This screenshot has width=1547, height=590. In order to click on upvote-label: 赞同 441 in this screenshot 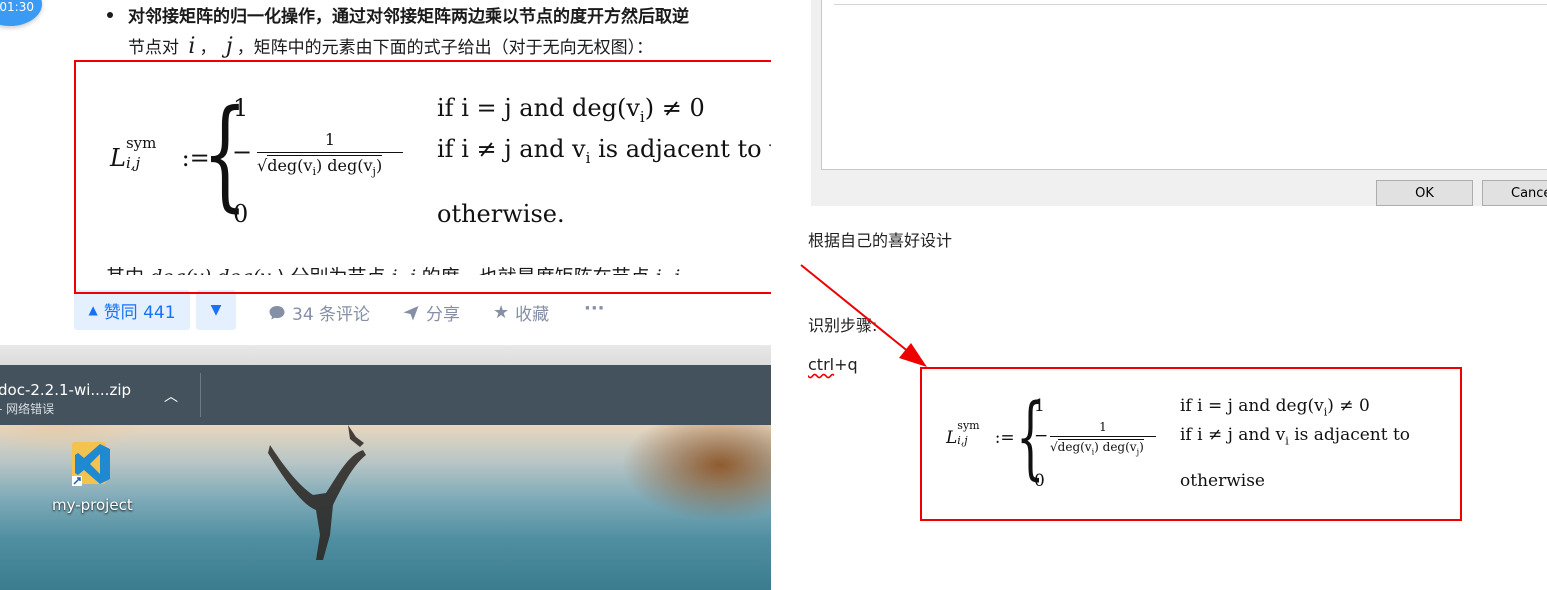, I will do `click(139, 312)`.